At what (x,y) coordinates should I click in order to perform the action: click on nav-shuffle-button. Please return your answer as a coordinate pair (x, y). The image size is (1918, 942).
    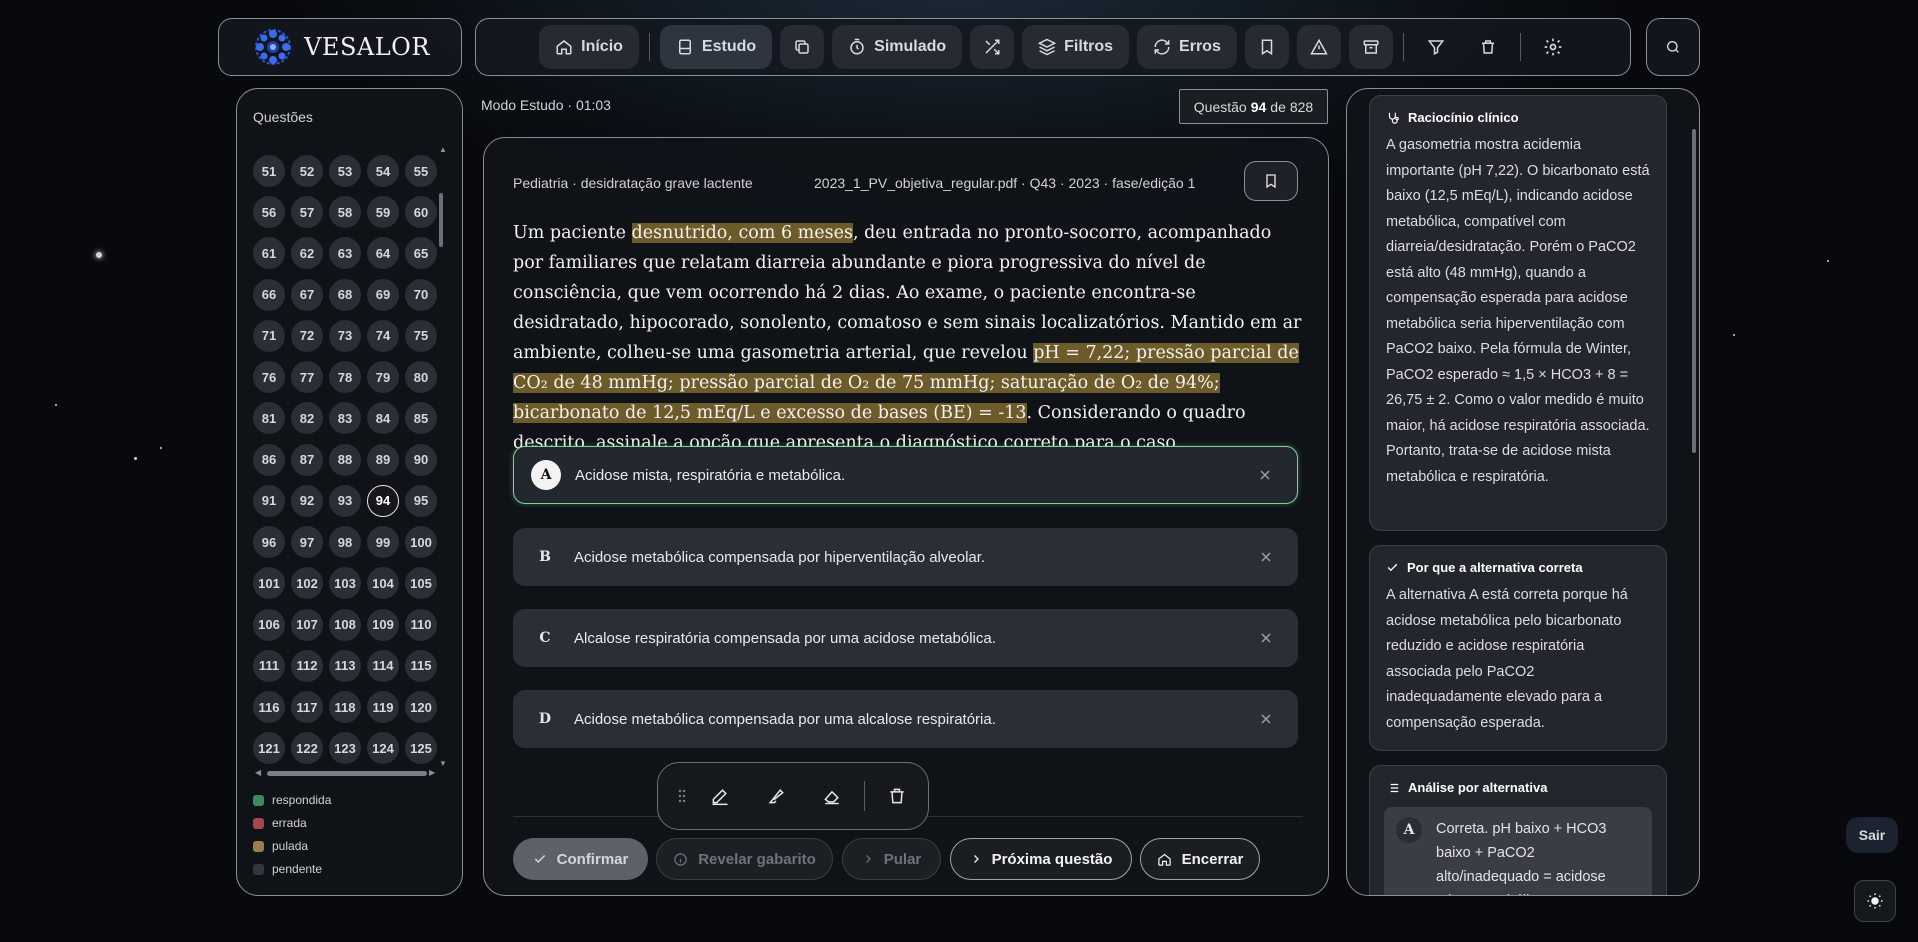
    Looking at the image, I should click on (992, 47).